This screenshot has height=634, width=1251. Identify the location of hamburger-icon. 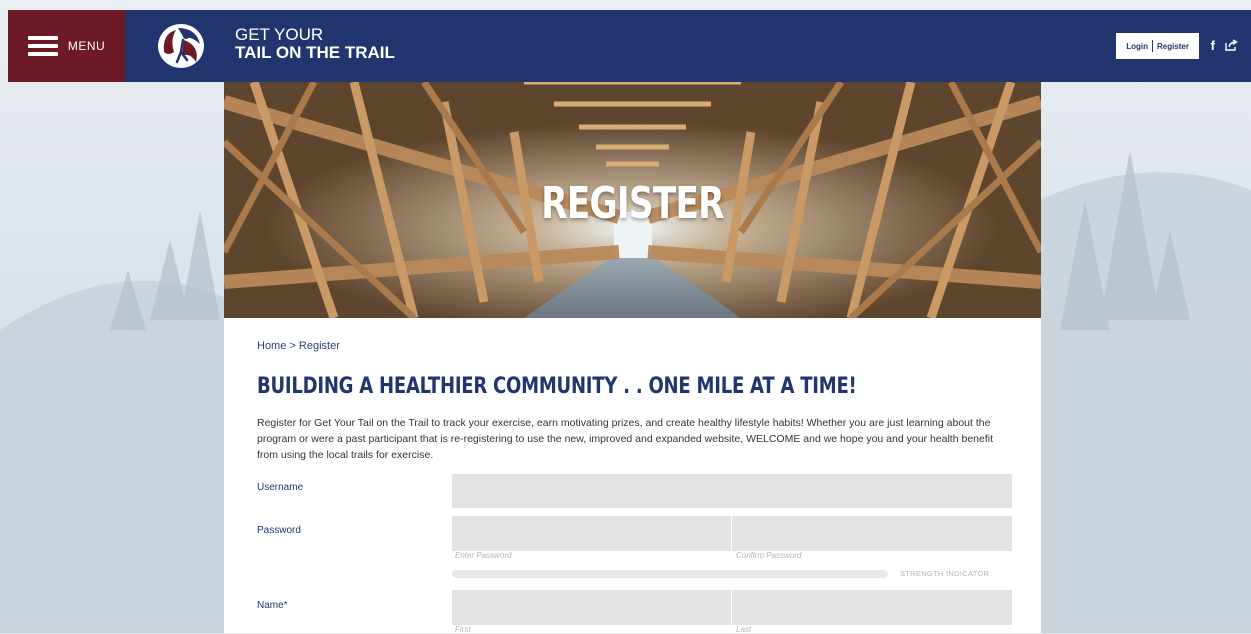
(42, 46).